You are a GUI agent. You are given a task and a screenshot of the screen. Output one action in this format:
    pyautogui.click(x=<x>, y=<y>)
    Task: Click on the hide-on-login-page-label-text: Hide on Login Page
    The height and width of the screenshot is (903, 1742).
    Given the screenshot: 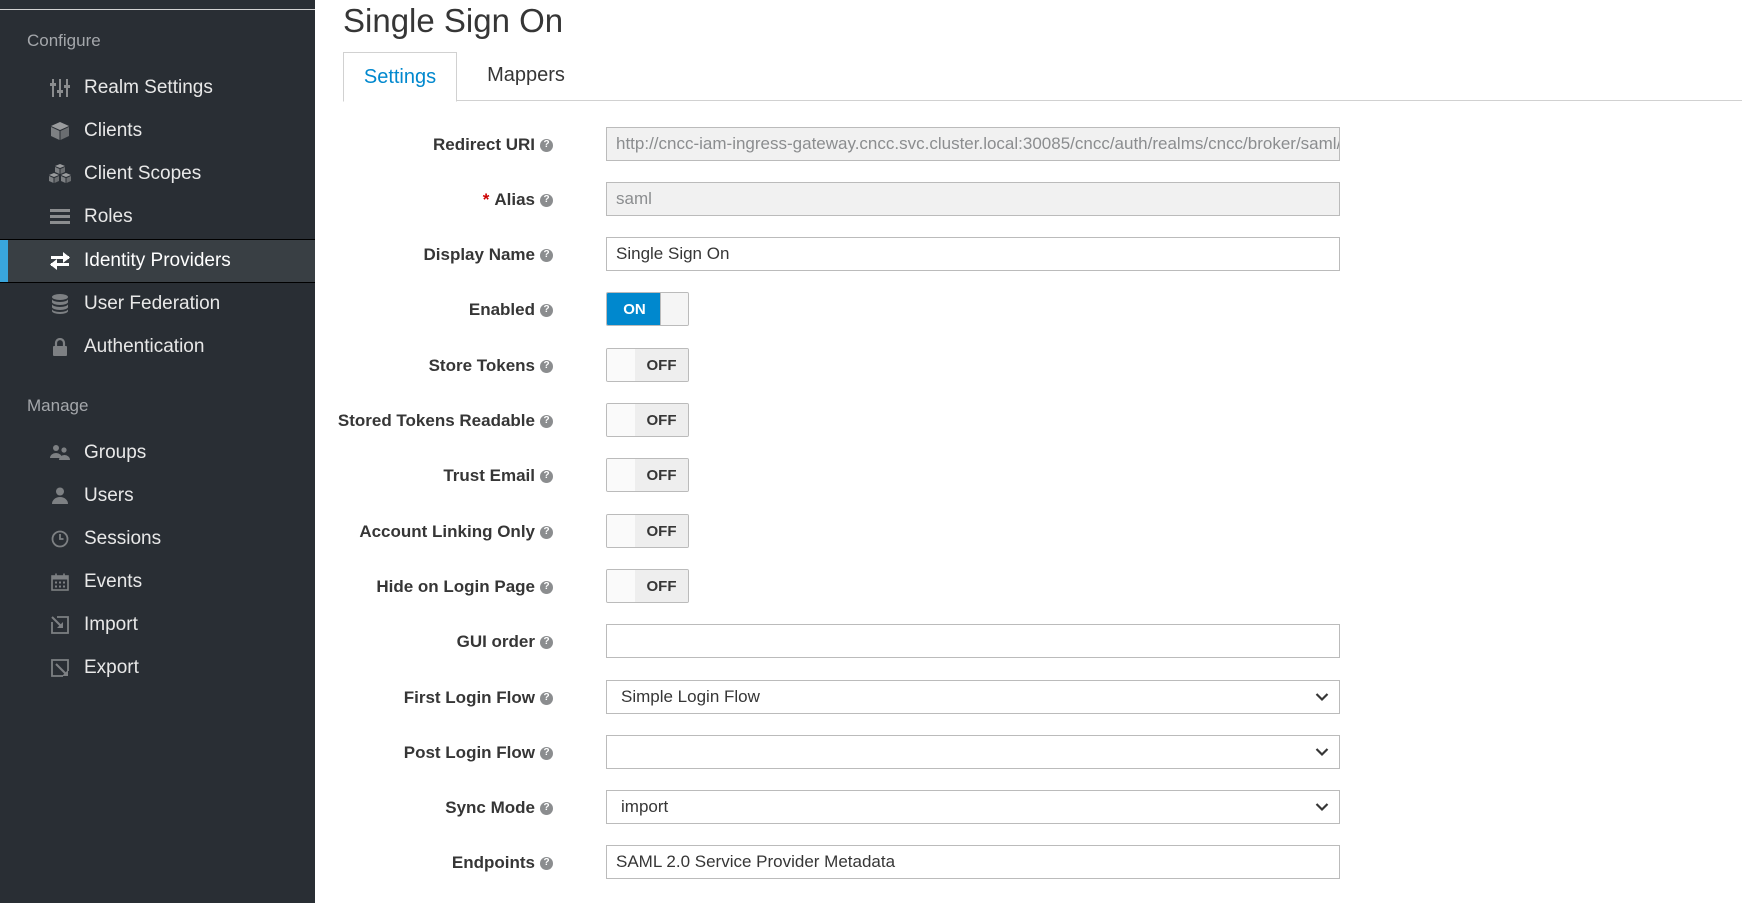 What is the action you would take?
    pyautogui.click(x=455, y=586)
    